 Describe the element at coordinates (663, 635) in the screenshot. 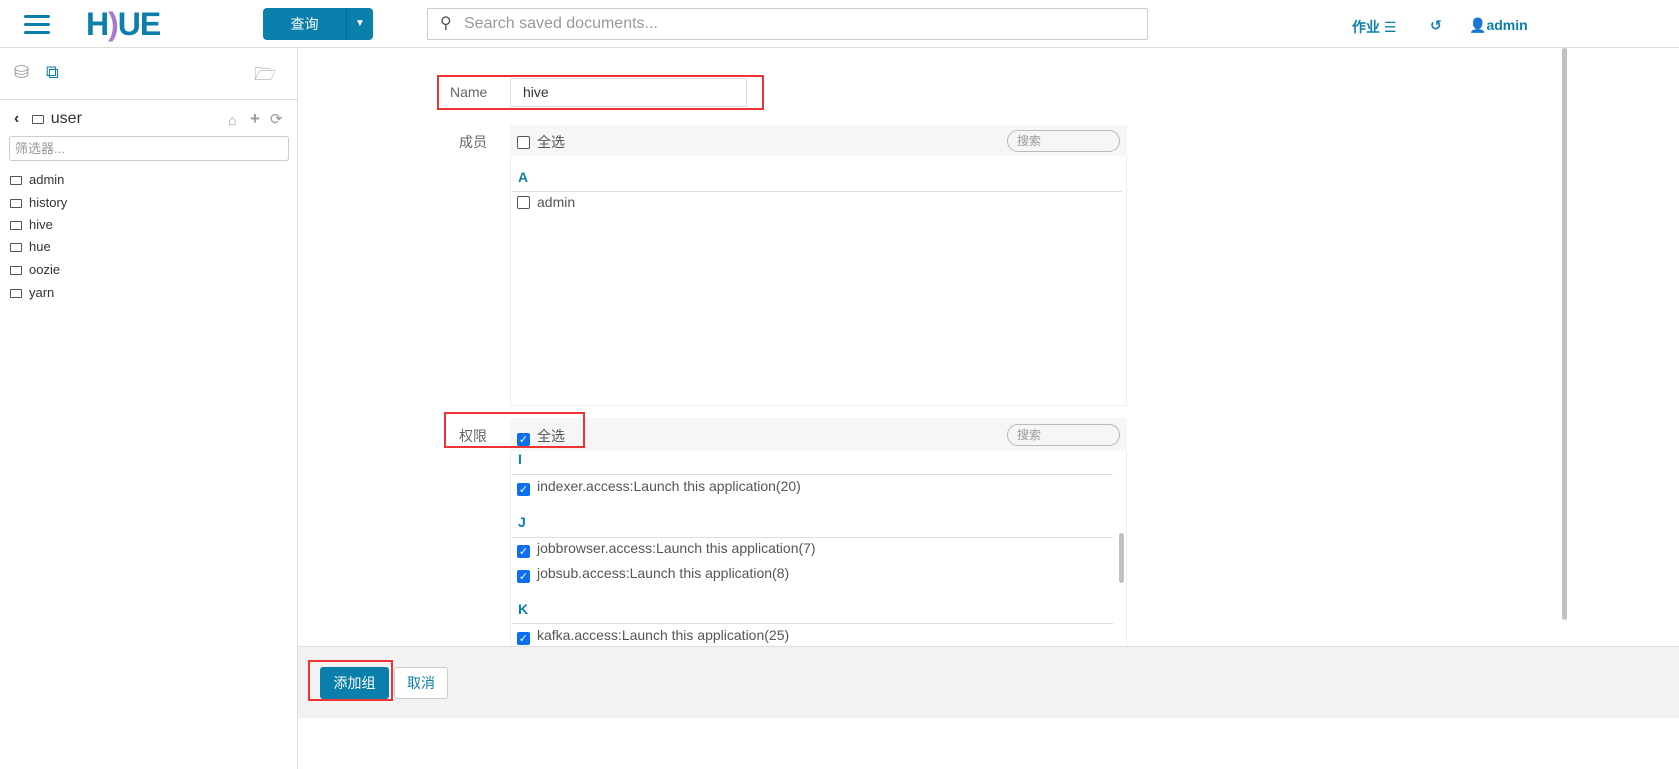

I see `permission-label: kafka.access:Launch this application(25)` at that location.